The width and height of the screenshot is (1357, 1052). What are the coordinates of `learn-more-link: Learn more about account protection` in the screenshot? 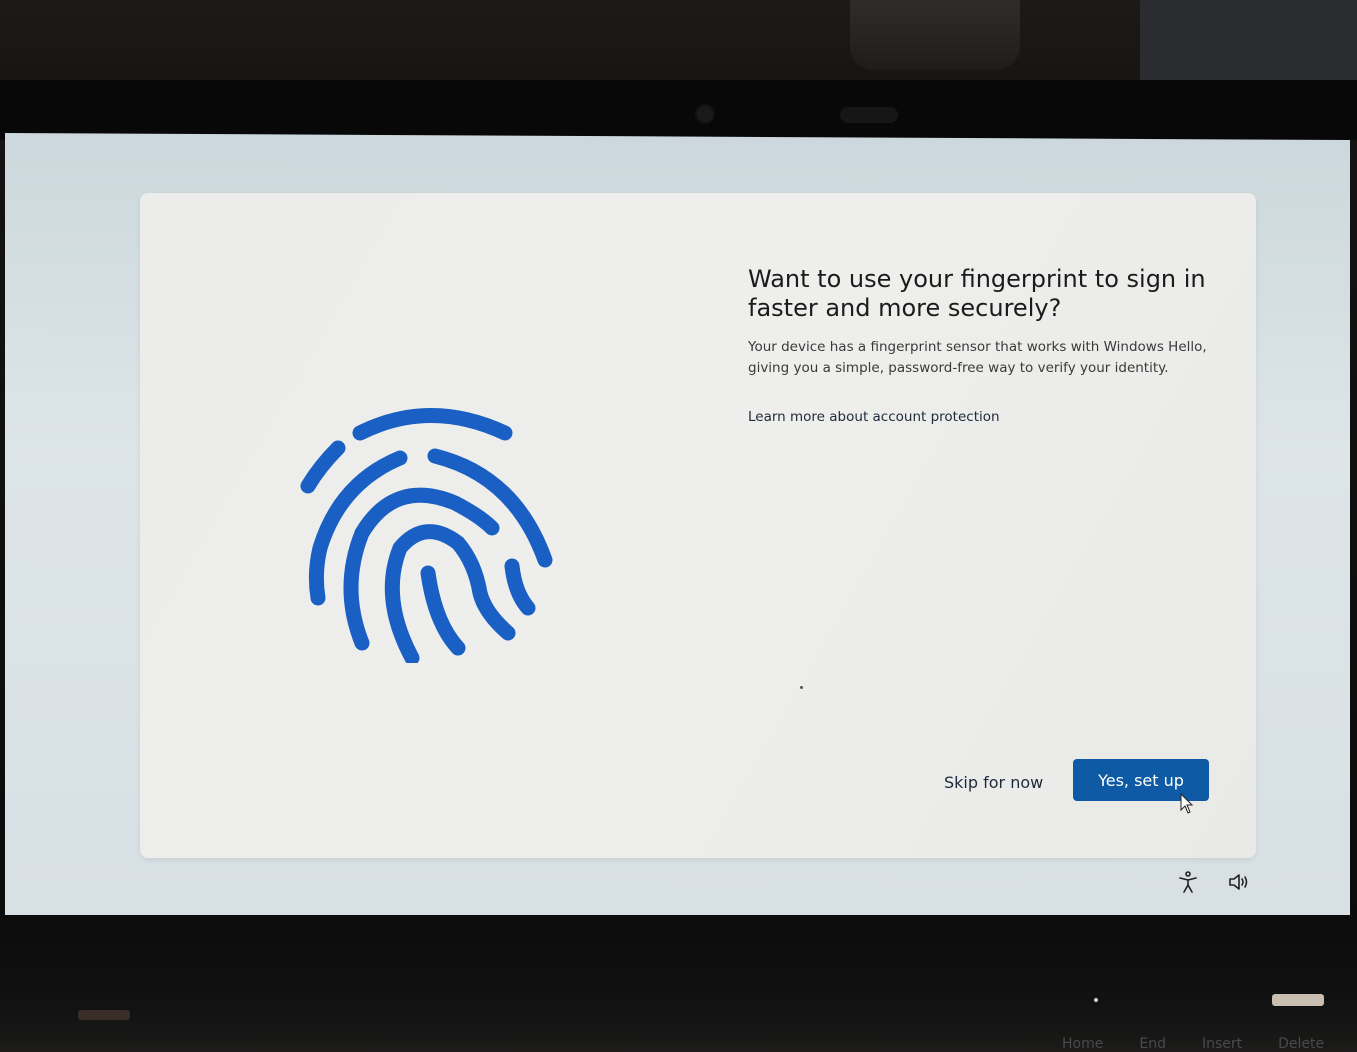 It's located at (874, 417).